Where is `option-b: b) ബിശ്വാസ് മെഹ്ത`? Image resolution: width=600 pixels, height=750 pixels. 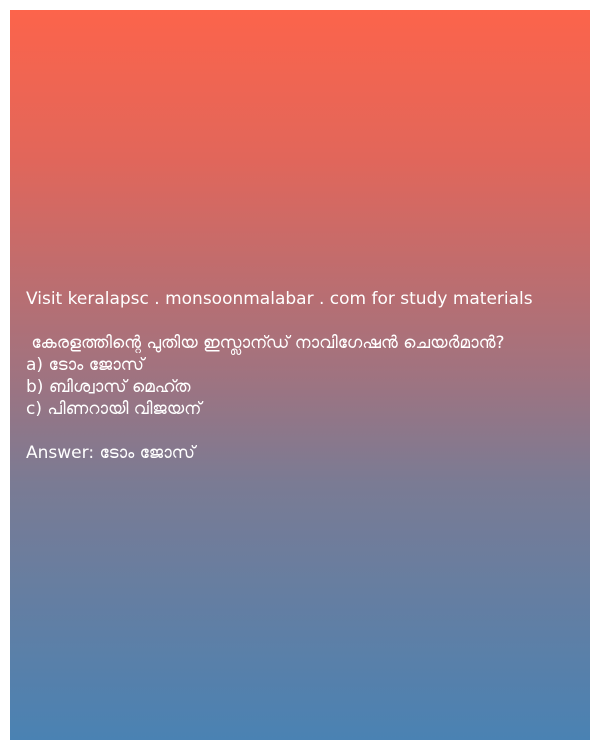
option-b: b) ബിശ്വാസ് മെഹ്ത is located at coordinates (108, 387).